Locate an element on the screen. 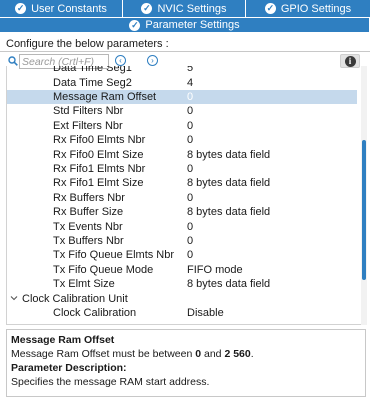 This screenshot has height=400, width=370. next-match-button: › is located at coordinates (152, 60).